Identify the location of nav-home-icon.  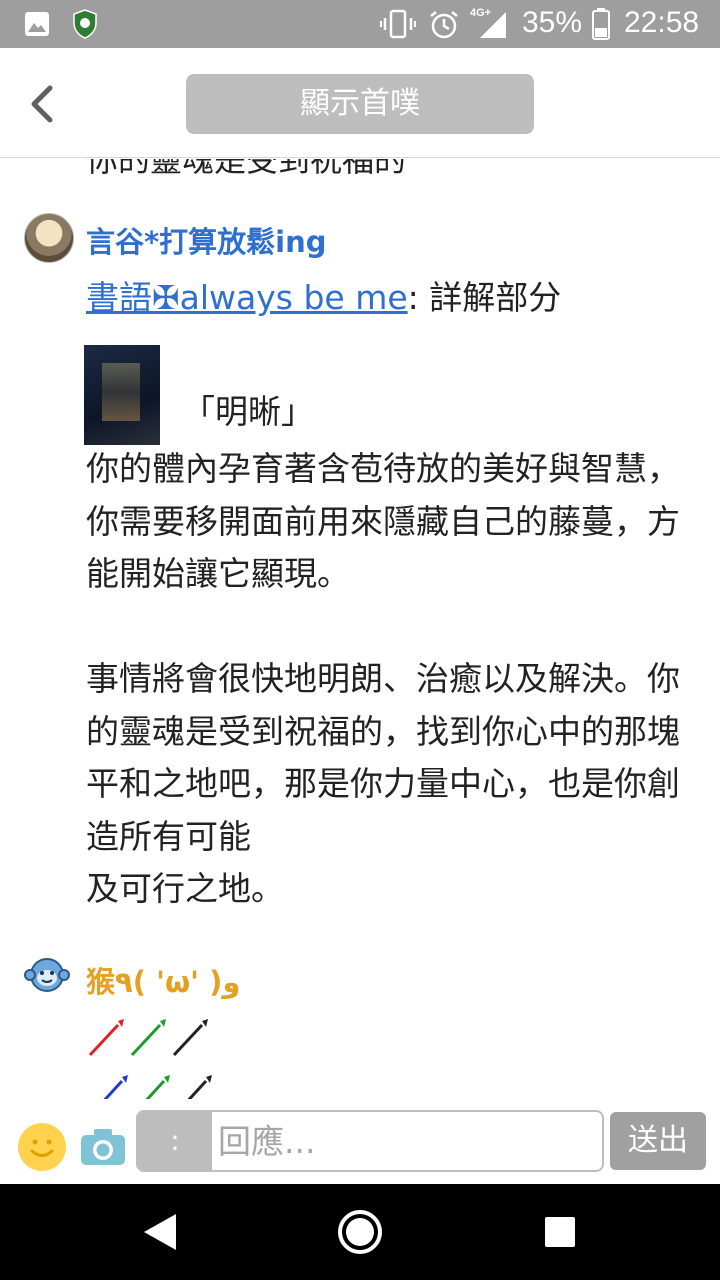
(360, 1232).